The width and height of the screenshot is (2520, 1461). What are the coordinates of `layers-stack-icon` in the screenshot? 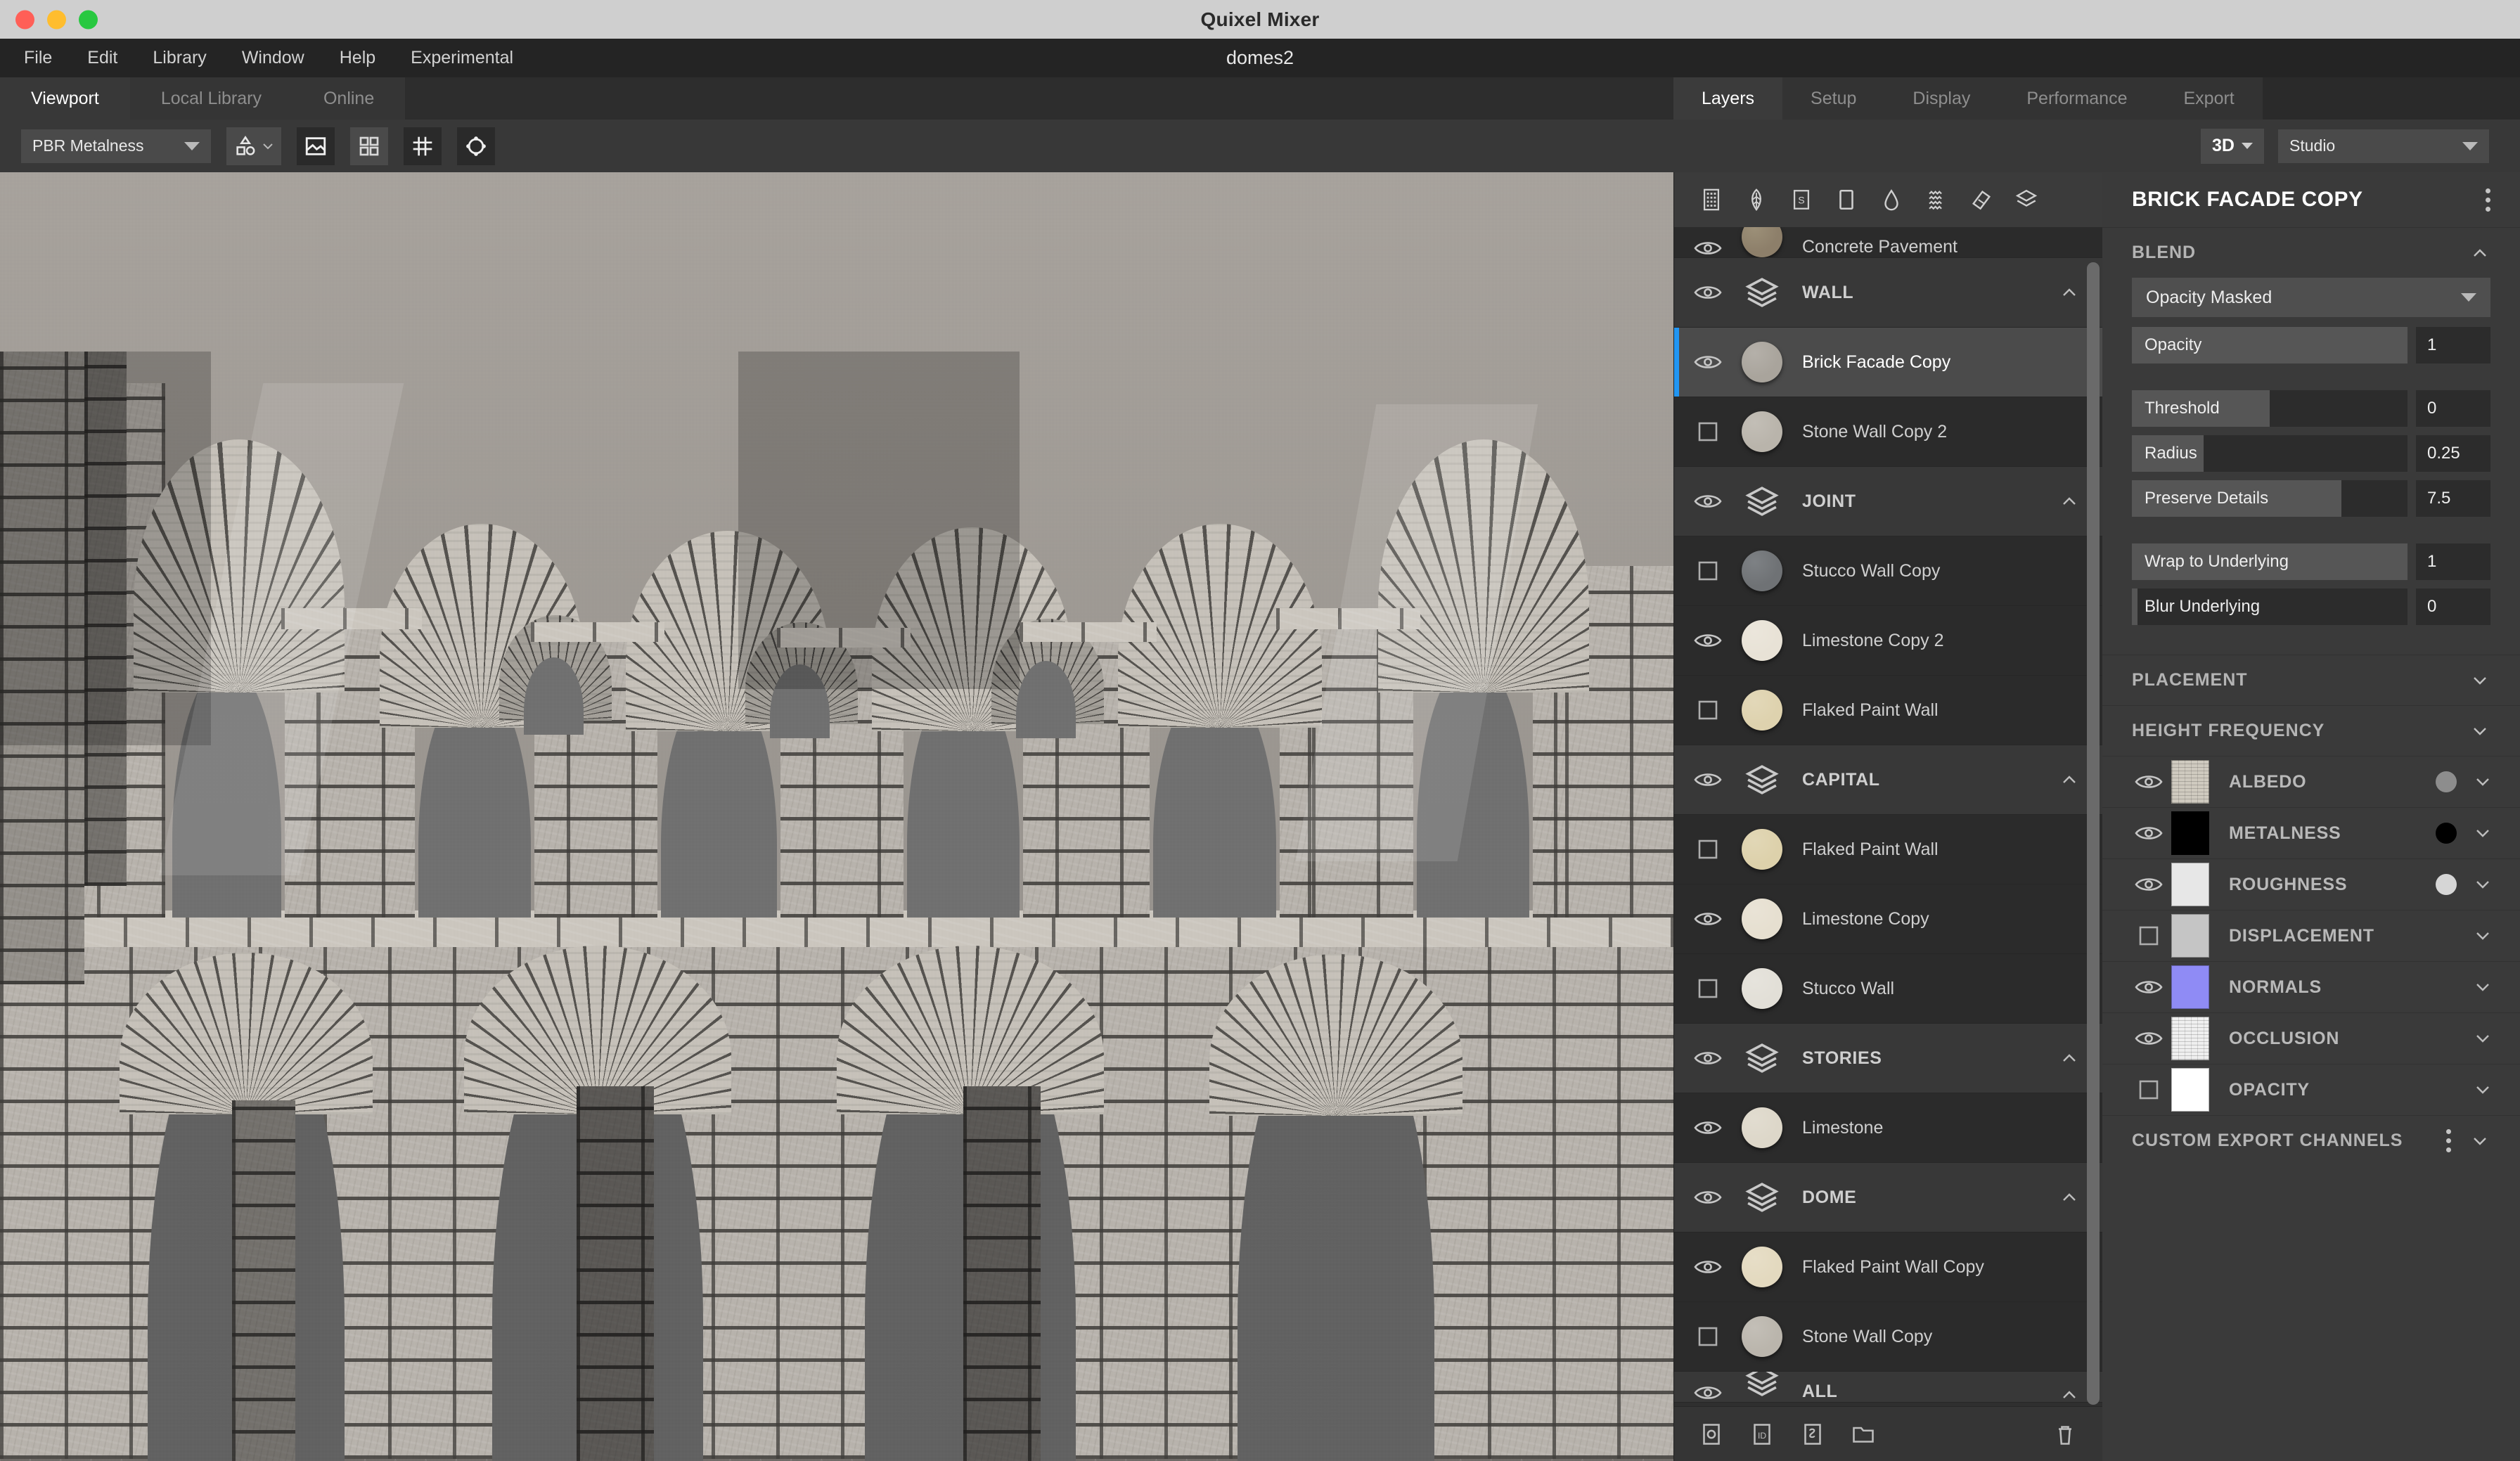 It's located at (2027, 199).